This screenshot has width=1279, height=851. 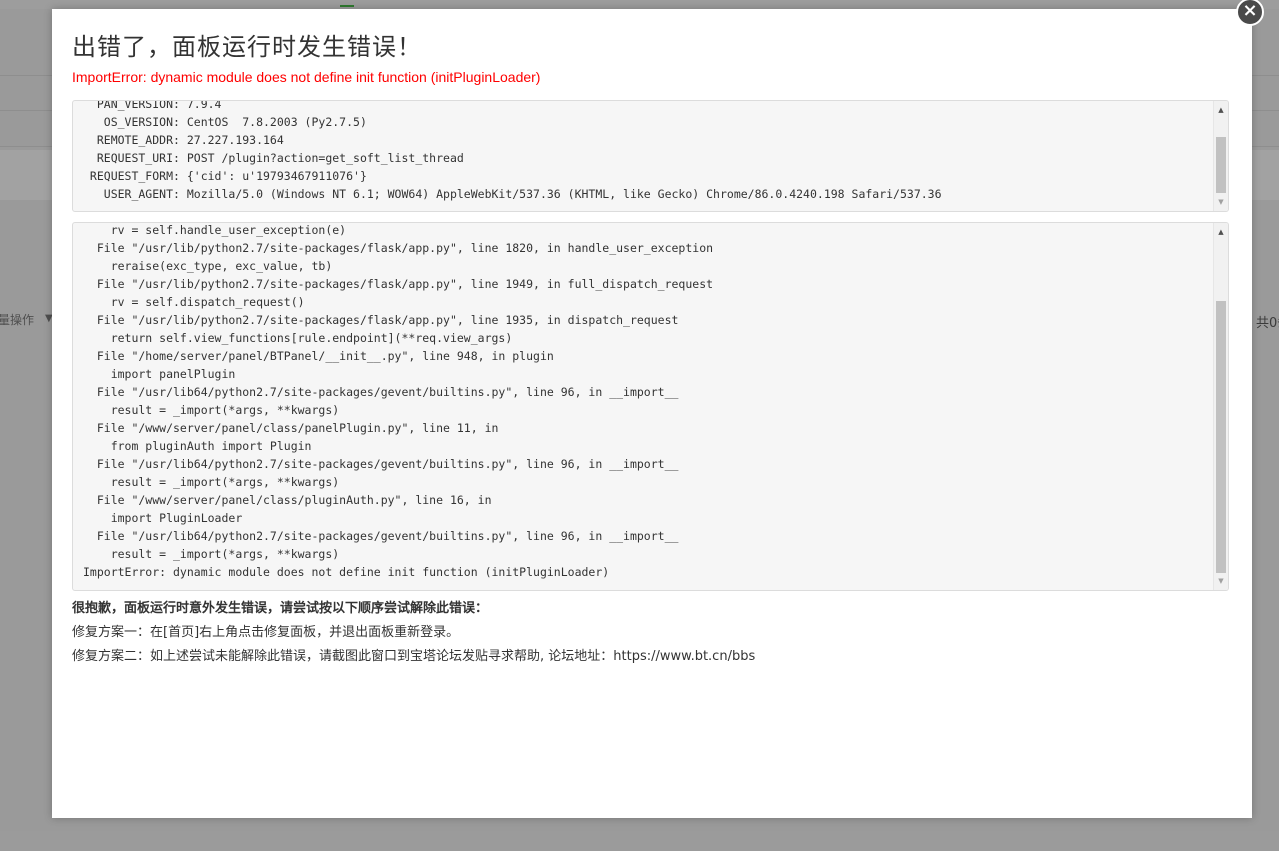 I want to click on total-count-label: 共0条, so click(x=1267, y=323).